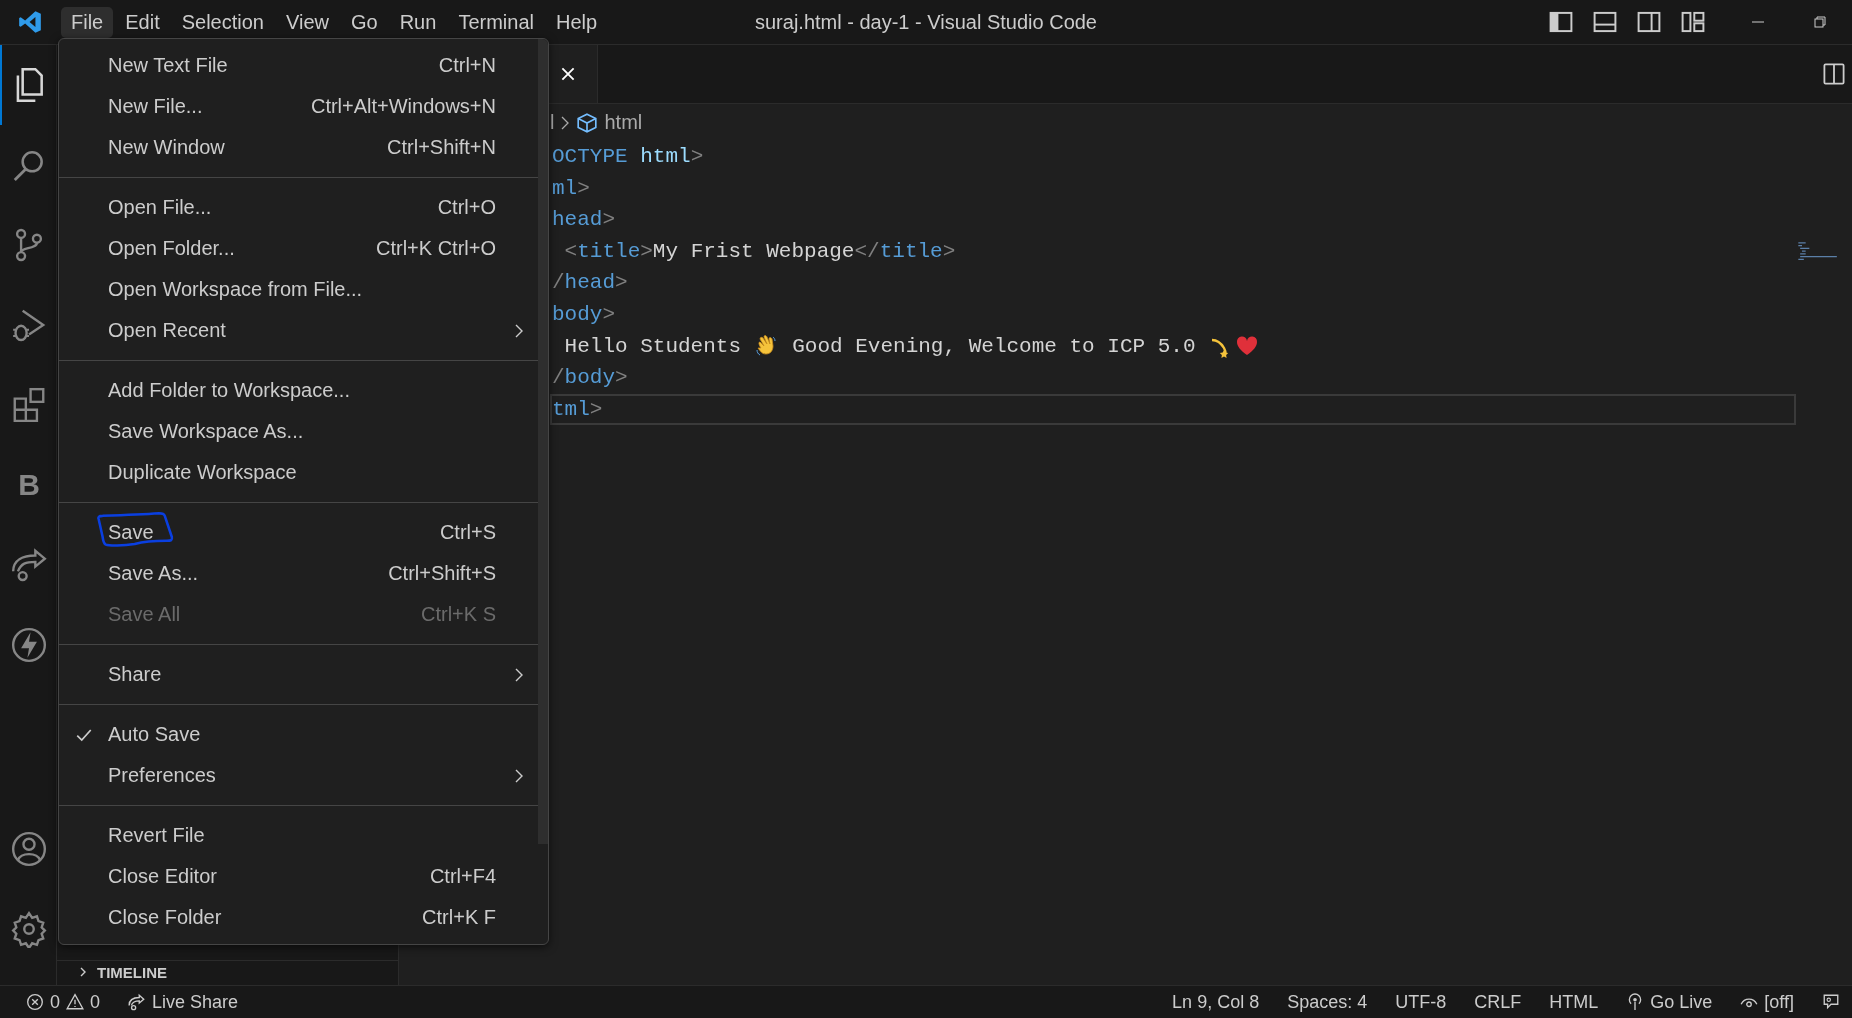 This screenshot has height=1018, width=1852. What do you see at coordinates (565, 188) in the screenshot?
I see `code-token: ml` at bounding box center [565, 188].